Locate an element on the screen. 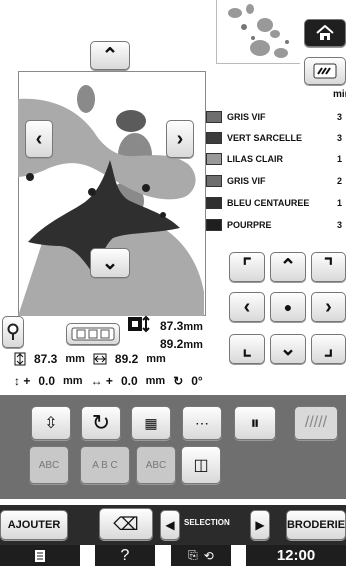  add-button: AJOUTER is located at coordinates (34, 525).